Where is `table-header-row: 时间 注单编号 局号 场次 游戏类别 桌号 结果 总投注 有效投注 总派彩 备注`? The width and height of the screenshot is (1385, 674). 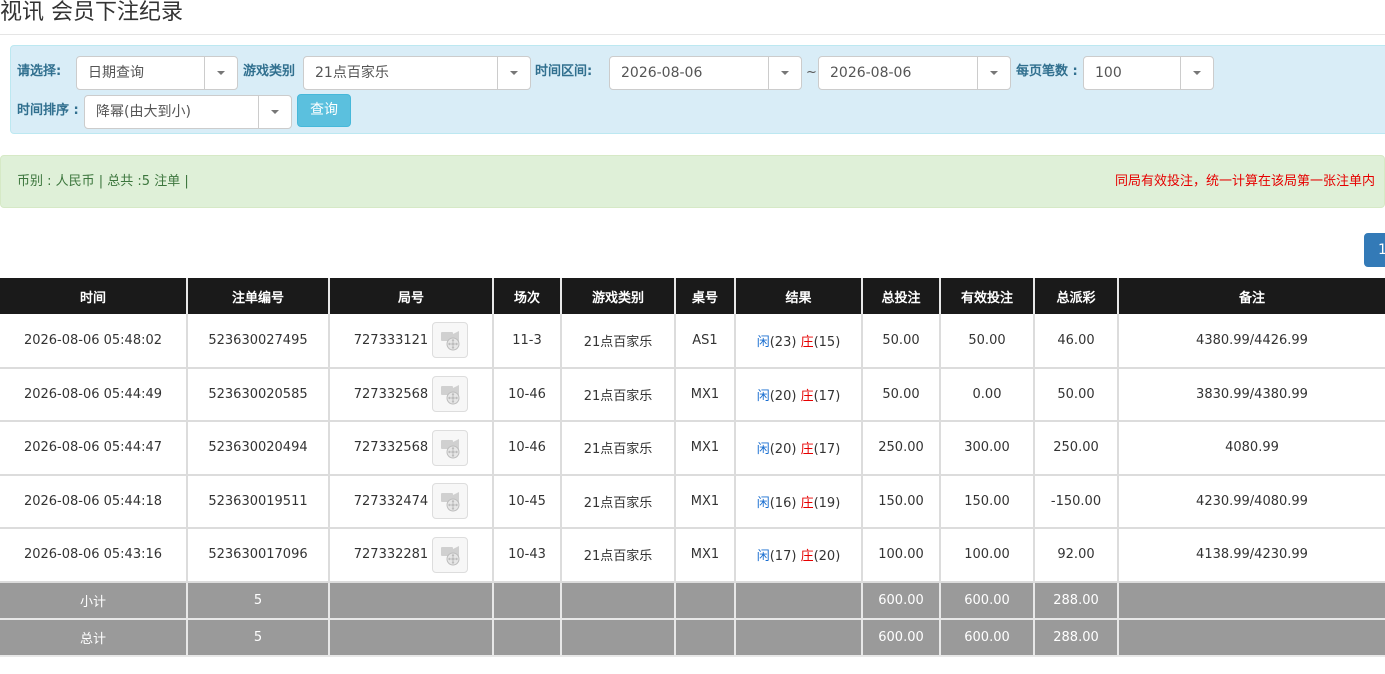
table-header-row: 时间 注单编号 局号 场次 游戏类别 桌号 结果 总投注 有效投注 总派彩 备注 is located at coordinates (692, 296).